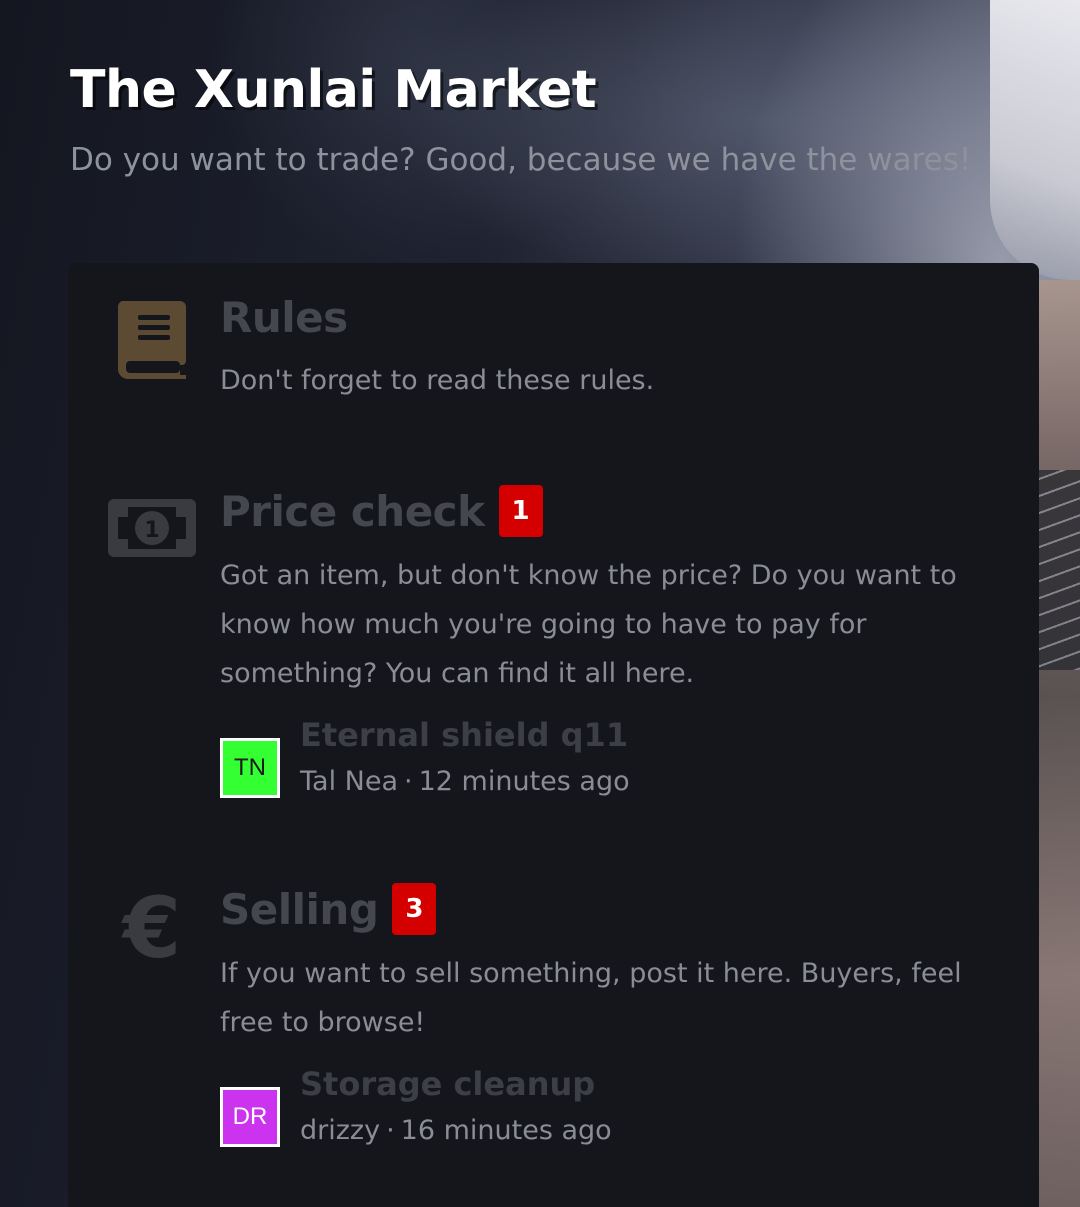 This screenshot has height=1207, width=1080. Describe the element at coordinates (153, 338) in the screenshot. I see `book-icon` at that location.